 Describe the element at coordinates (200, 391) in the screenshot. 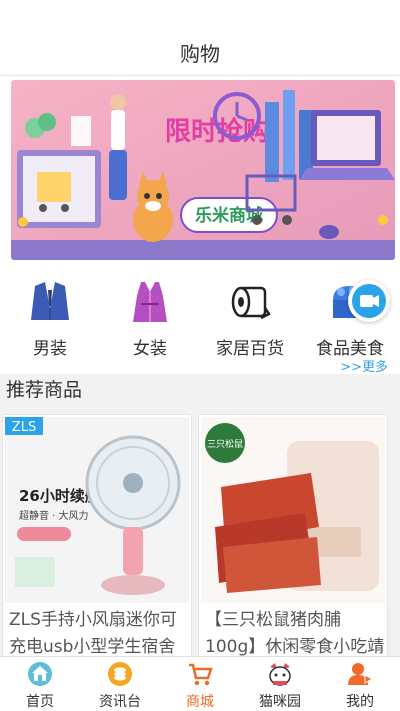

I see `recommended-section-title: 推荐商品` at that location.